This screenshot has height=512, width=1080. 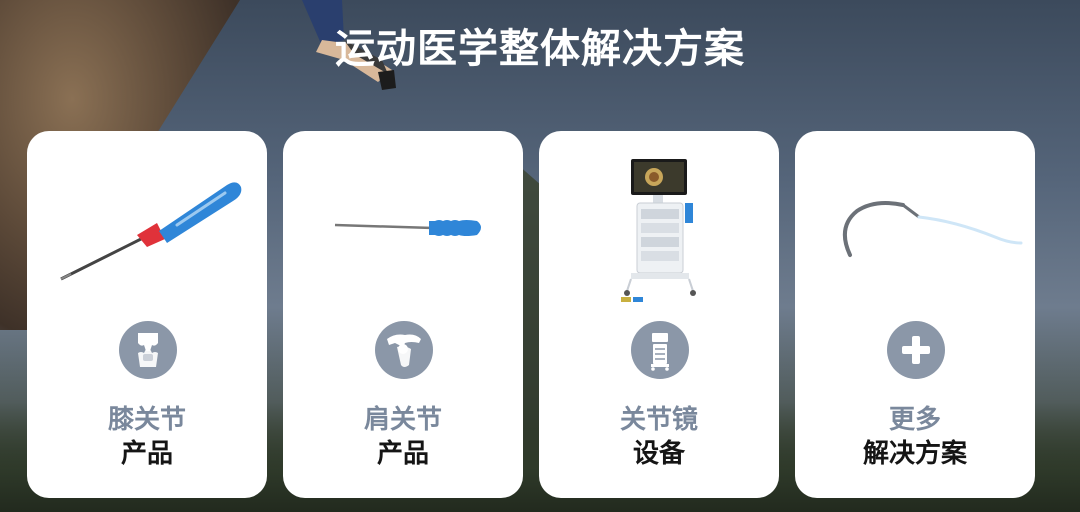 I want to click on card-label-primary: 更多, so click(x=914, y=420).